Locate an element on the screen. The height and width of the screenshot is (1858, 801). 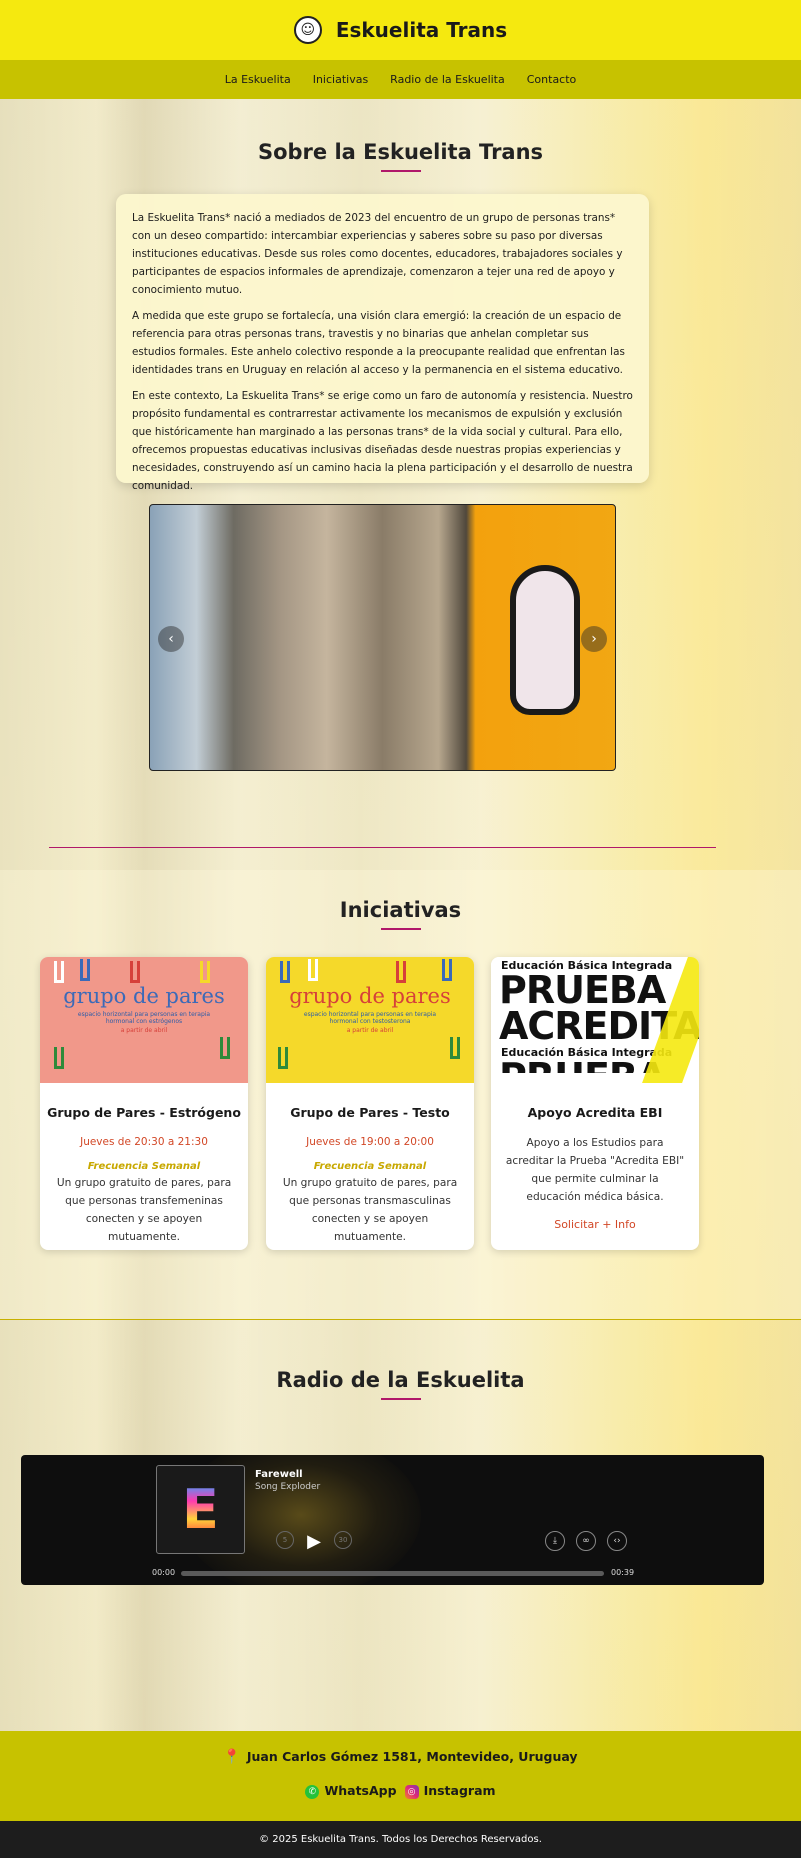
embed-icon: ‹› is located at coordinates (617, 1541).